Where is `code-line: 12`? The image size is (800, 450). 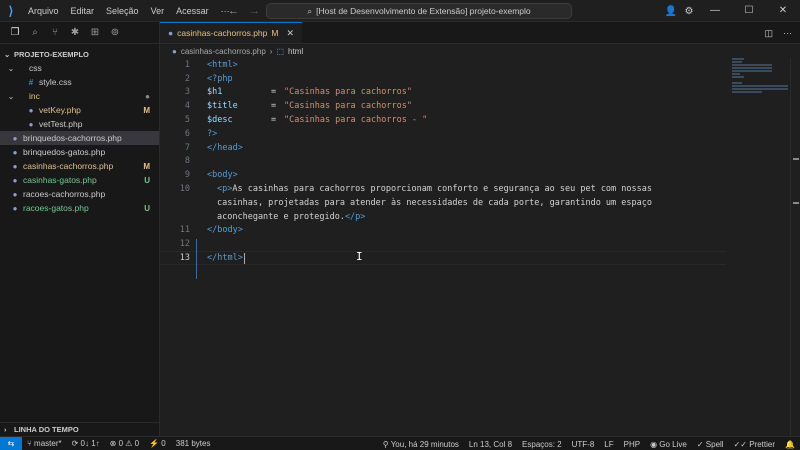
code-line: 12 is located at coordinates (443, 244).